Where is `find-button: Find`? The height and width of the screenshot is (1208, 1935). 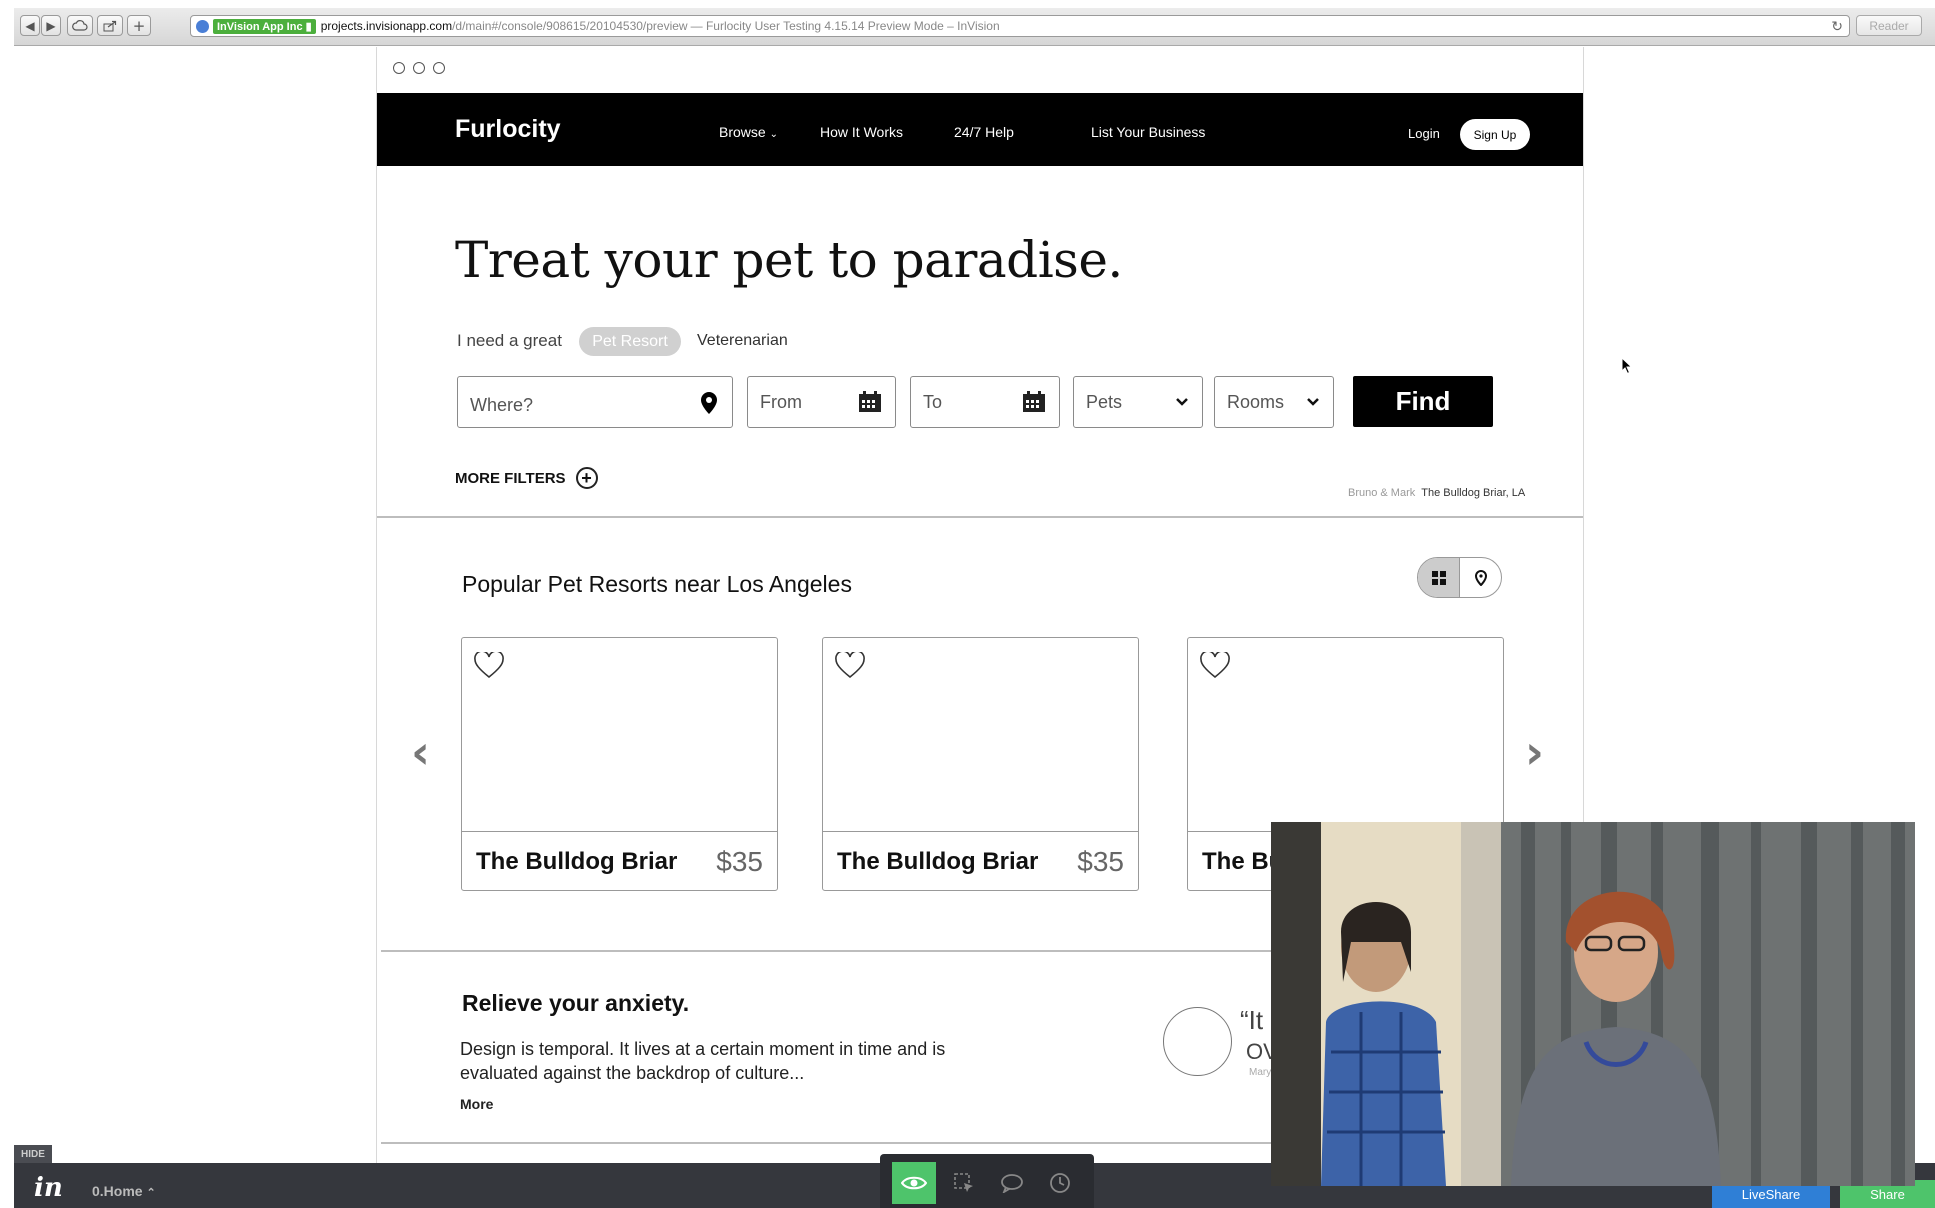
find-button: Find is located at coordinates (1423, 401).